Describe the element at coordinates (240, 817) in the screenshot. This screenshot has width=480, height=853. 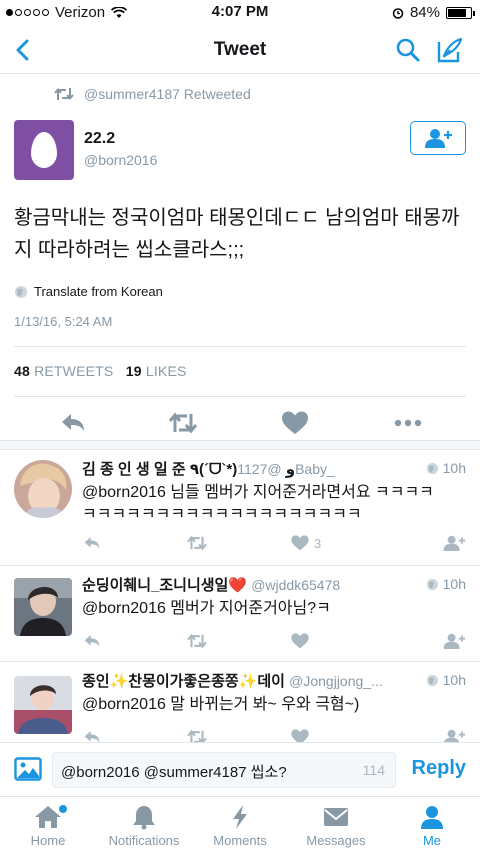
I see `lightning-icon` at that location.